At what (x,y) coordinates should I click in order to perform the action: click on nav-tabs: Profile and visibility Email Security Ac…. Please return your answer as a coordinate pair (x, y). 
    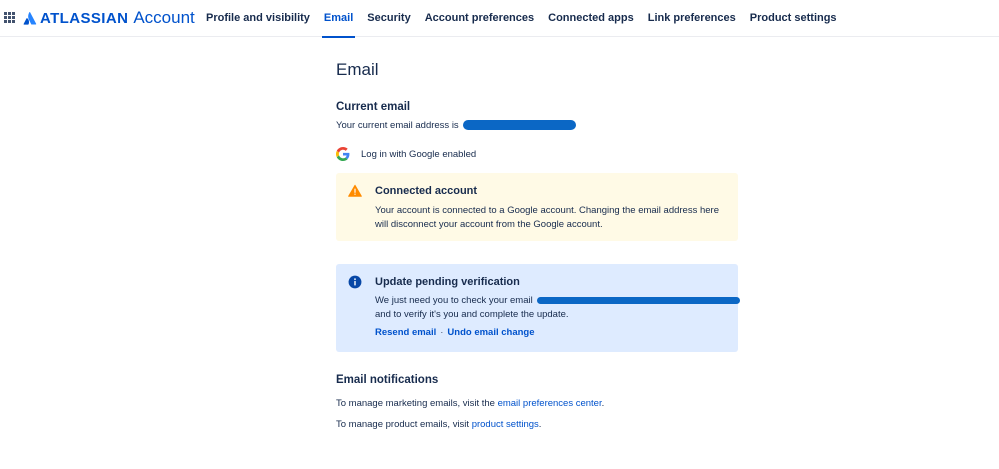
    Looking at the image, I should click on (521, 19).